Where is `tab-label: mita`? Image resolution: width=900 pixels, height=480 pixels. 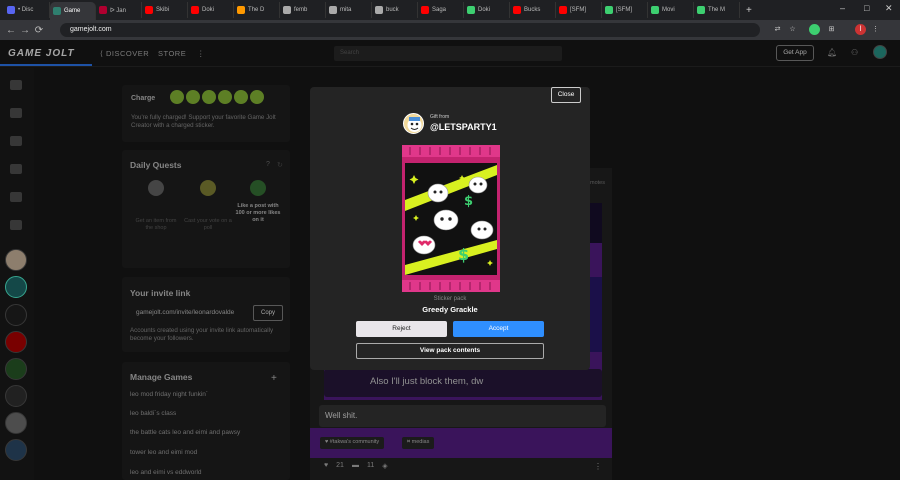
tab-label: mita is located at coordinates (346, 10).